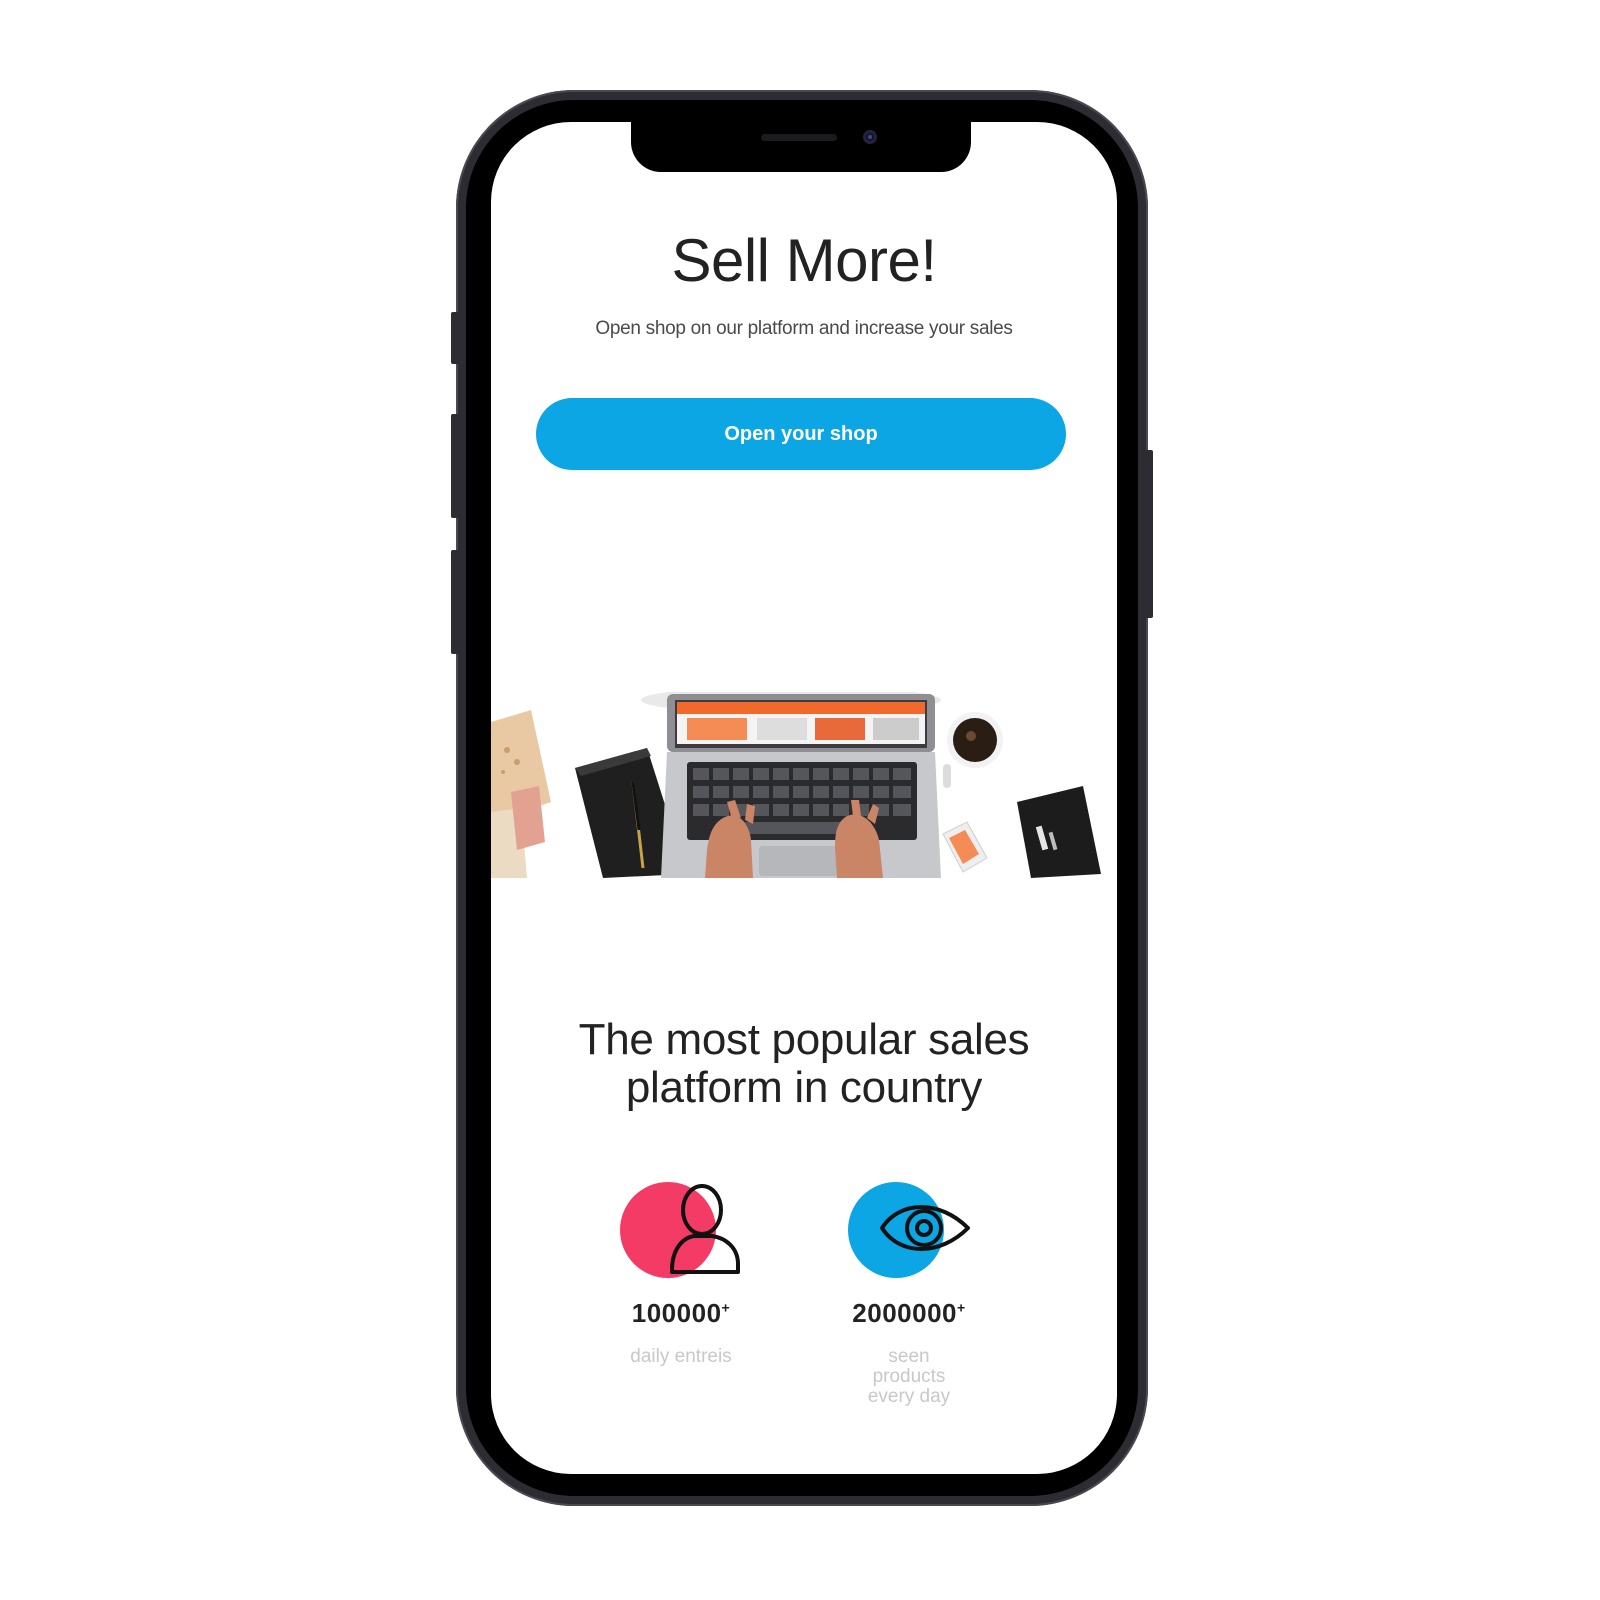 The width and height of the screenshot is (1600, 1600). Describe the element at coordinates (455, 338) in the screenshot. I see `mute-switch` at that location.